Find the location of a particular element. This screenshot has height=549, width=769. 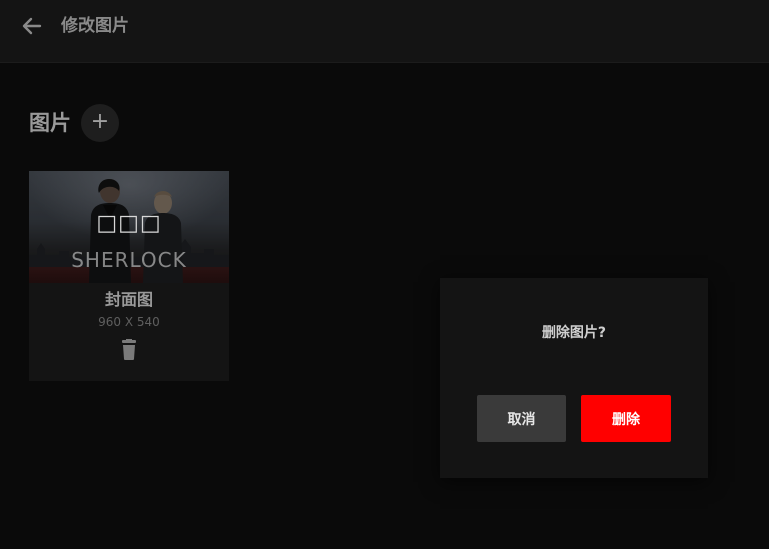

trash-icon is located at coordinates (129, 349).